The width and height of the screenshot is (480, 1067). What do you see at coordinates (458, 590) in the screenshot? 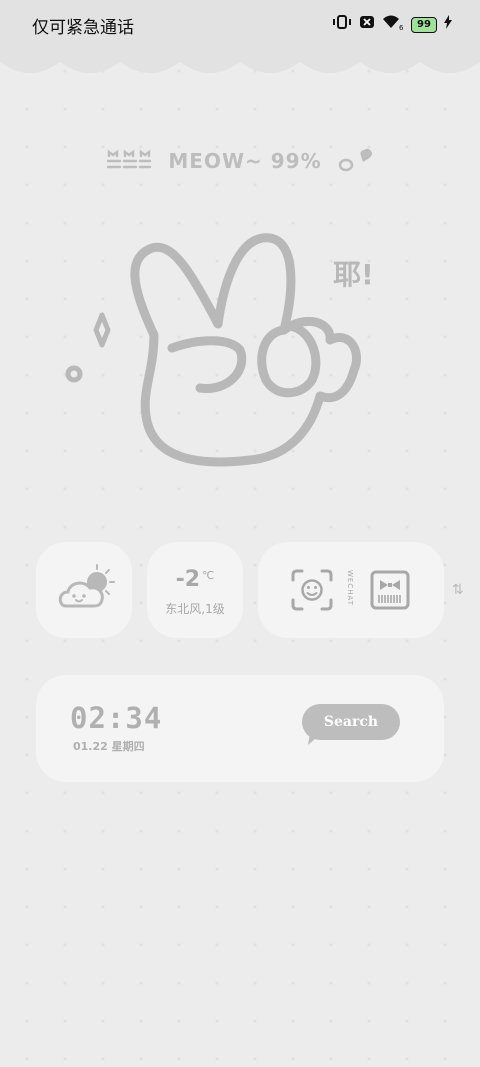
I see `swap-arrows-icon: ⇅` at bounding box center [458, 590].